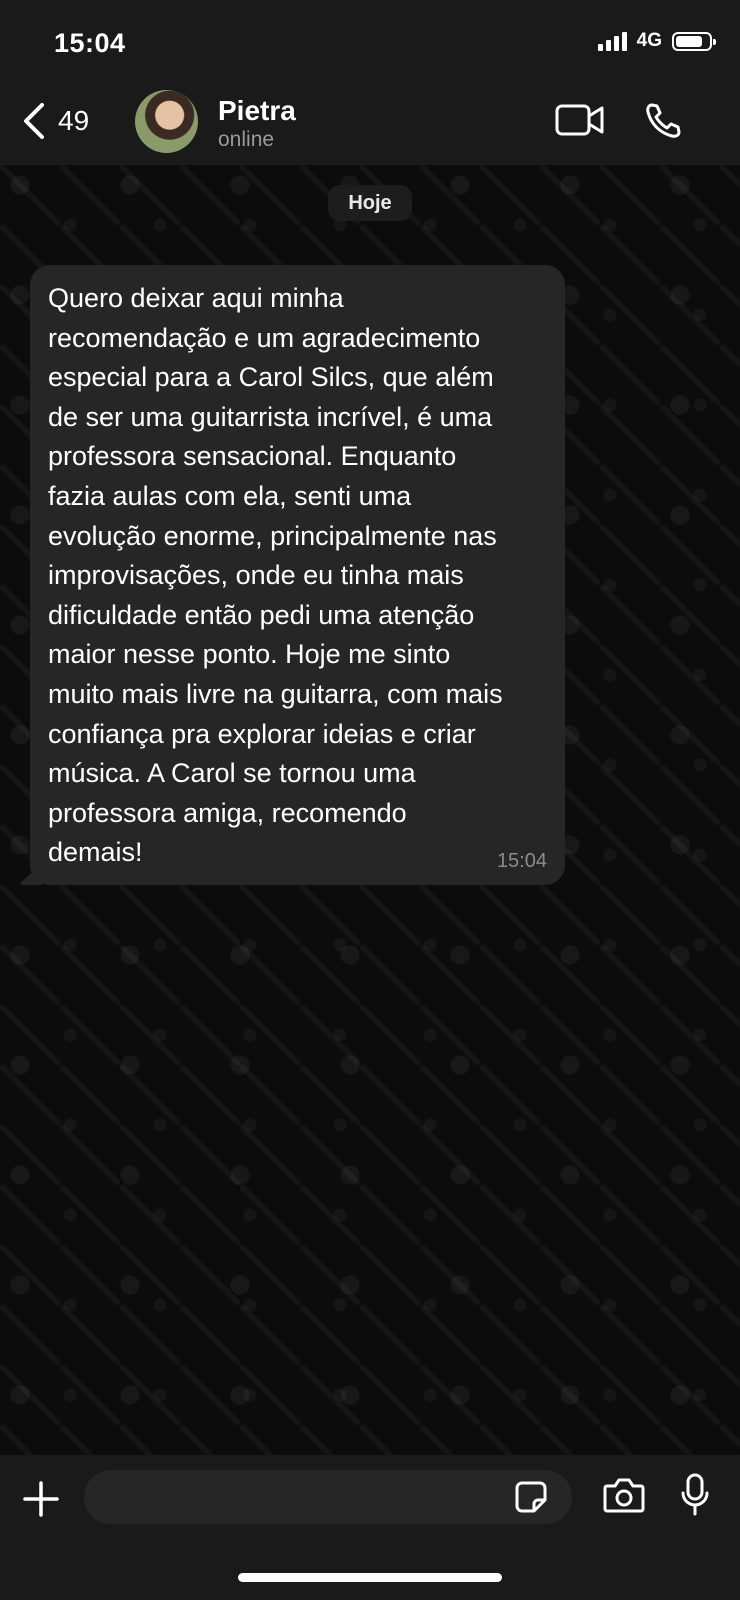 Image resolution: width=740 pixels, height=1600 pixels. What do you see at coordinates (694, 41) in the screenshot?
I see `battery-icon` at bounding box center [694, 41].